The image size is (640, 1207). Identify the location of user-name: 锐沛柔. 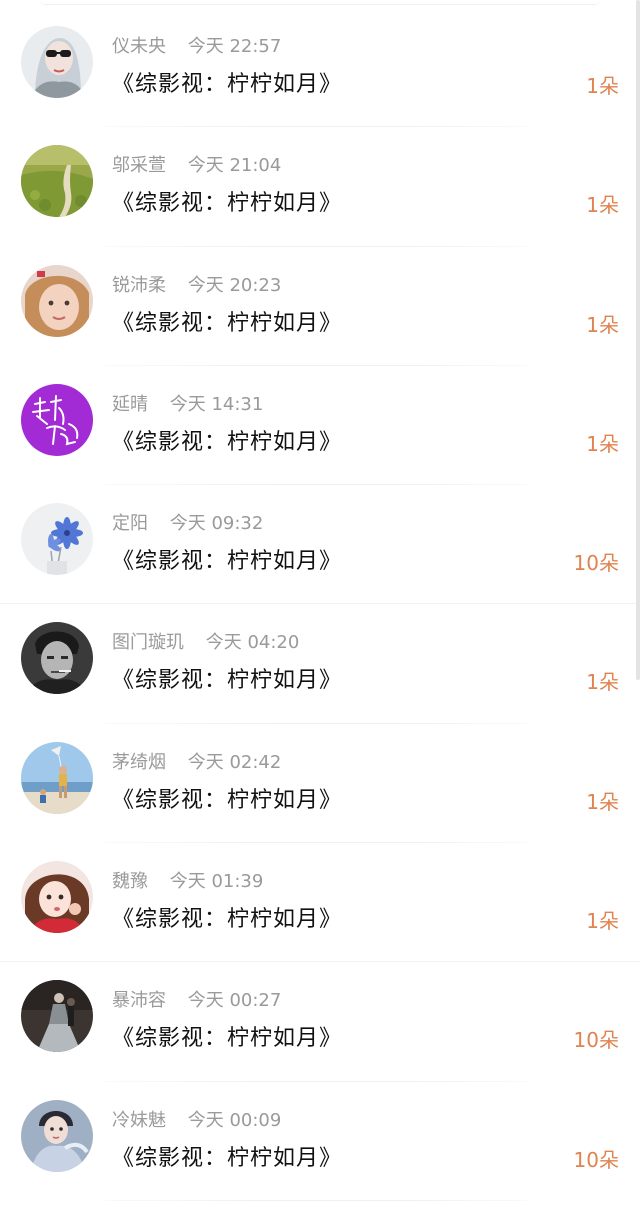
(139, 285).